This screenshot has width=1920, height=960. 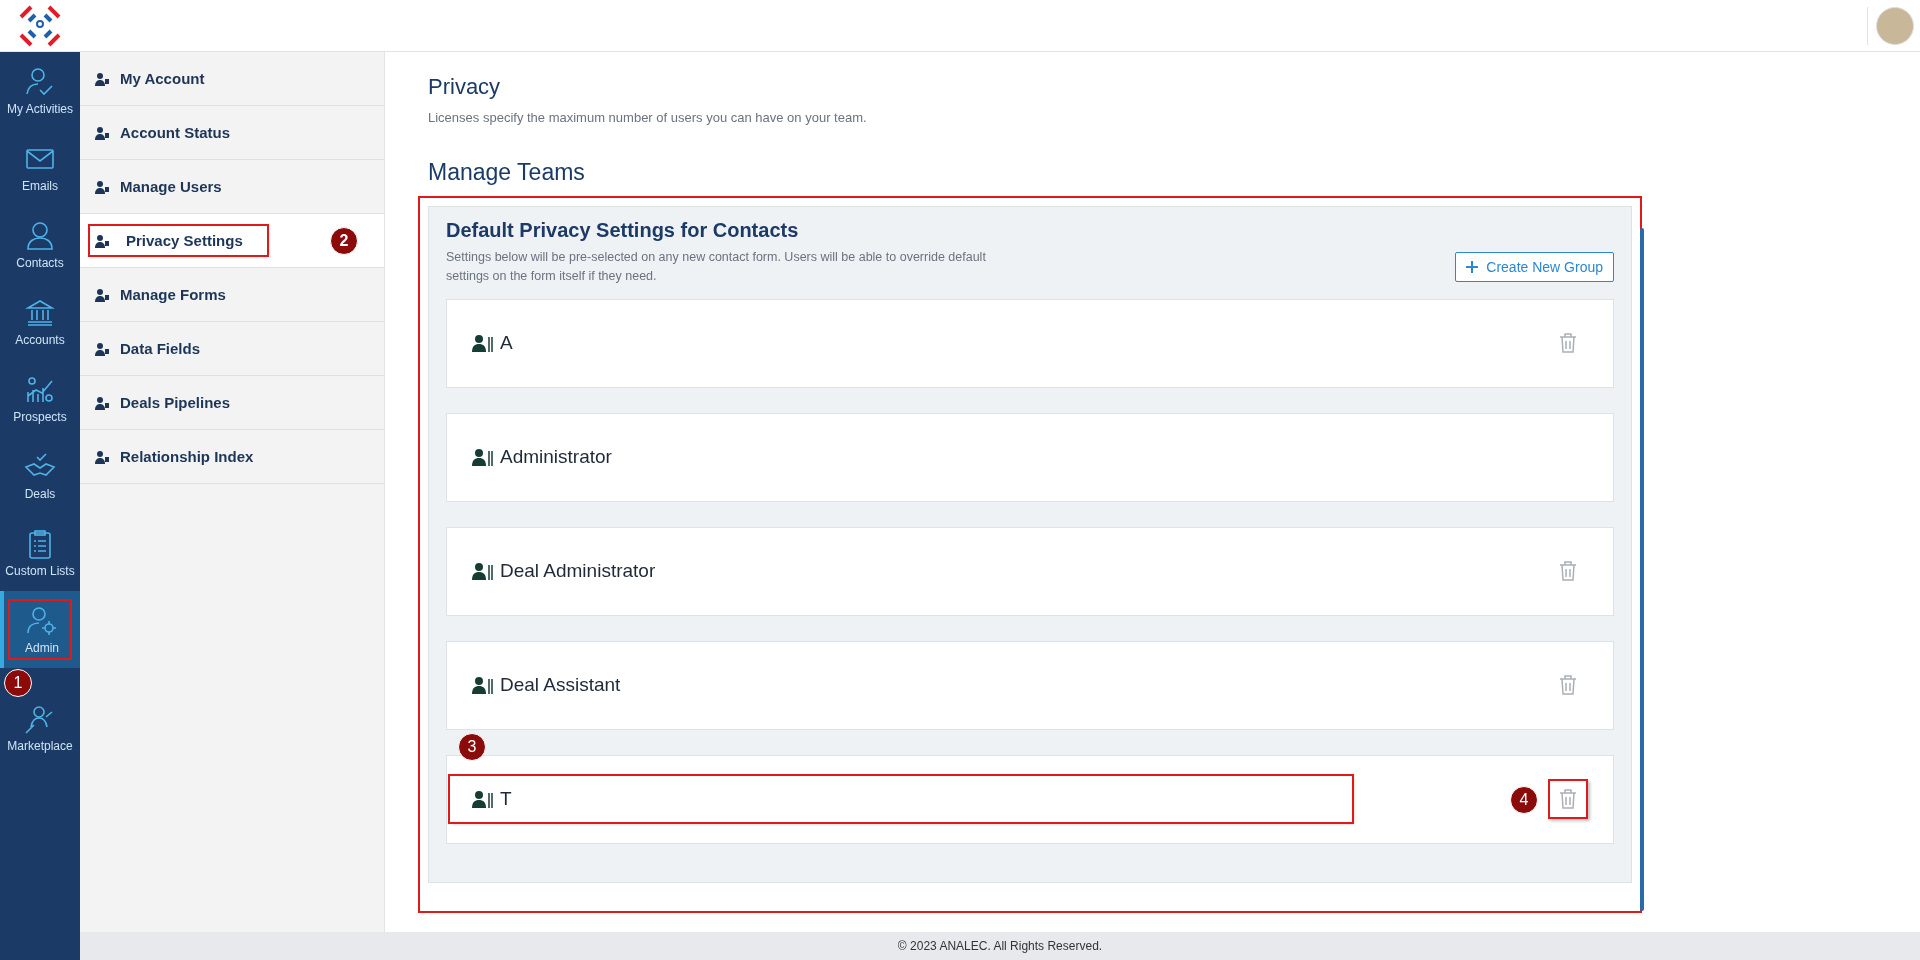 I want to click on settings-menu-item: Relationship Index, so click(x=192, y=456).